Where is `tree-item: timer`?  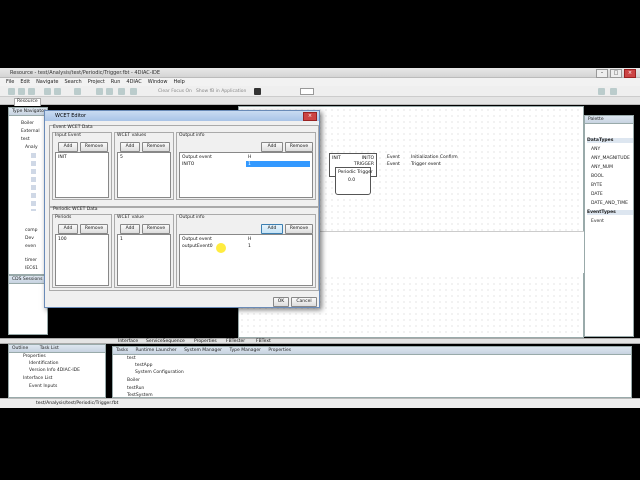 tree-item: timer is located at coordinates (31, 260).